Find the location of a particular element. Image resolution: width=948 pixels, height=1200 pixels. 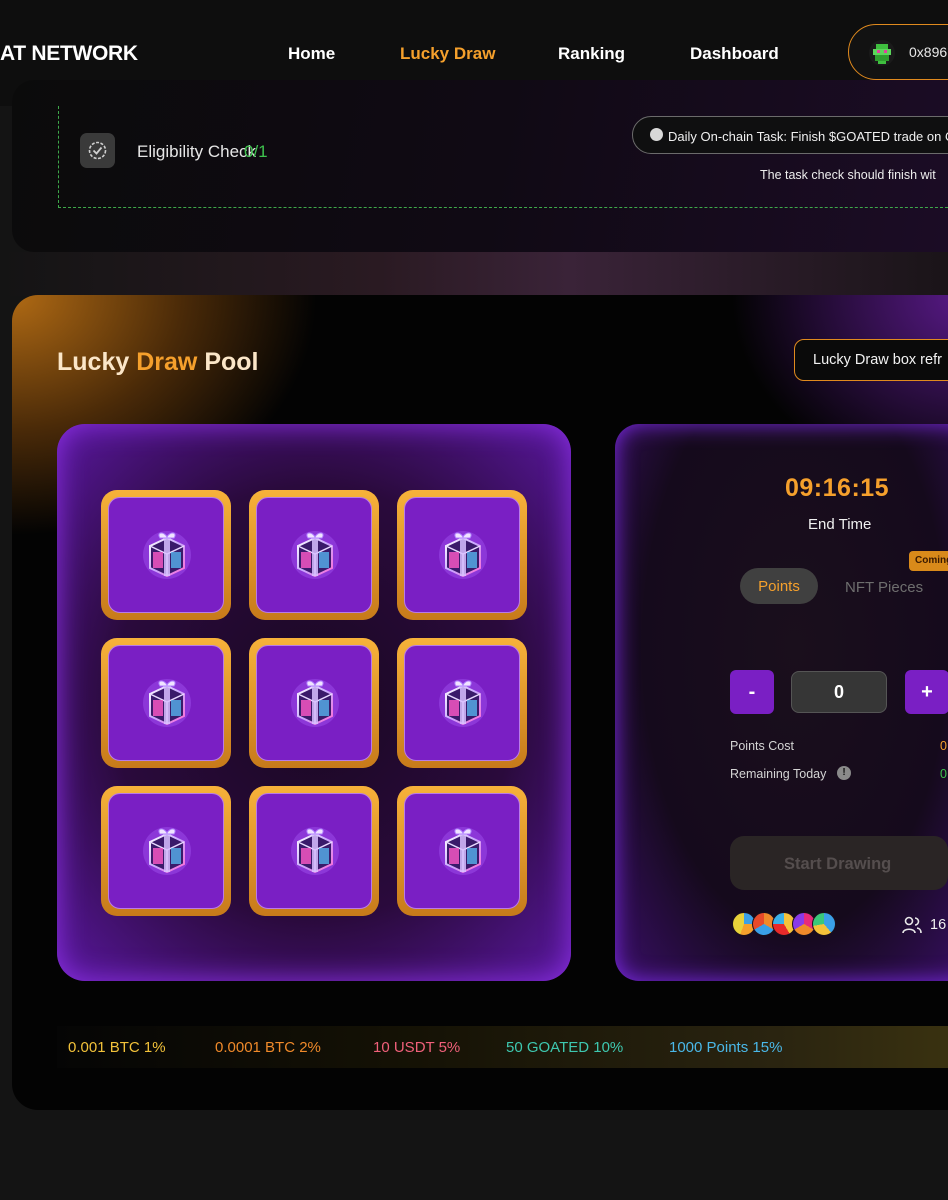

task-note-text: The task check should finish wit is located at coordinates (848, 175).